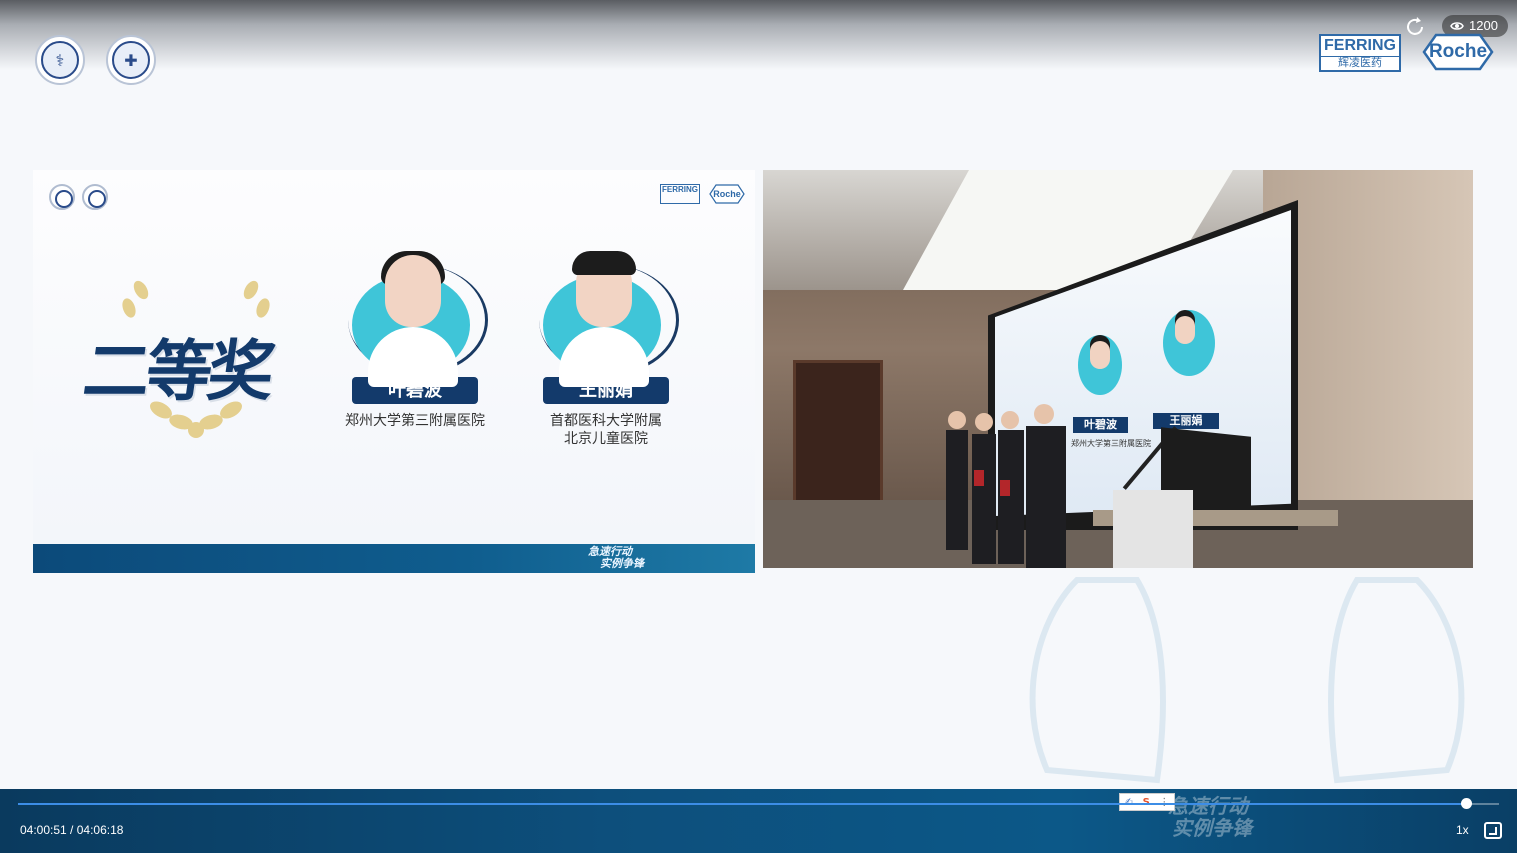 The image size is (1517, 853). Describe the element at coordinates (1006, 486) in the screenshot. I see `award-recipients-group` at that location.